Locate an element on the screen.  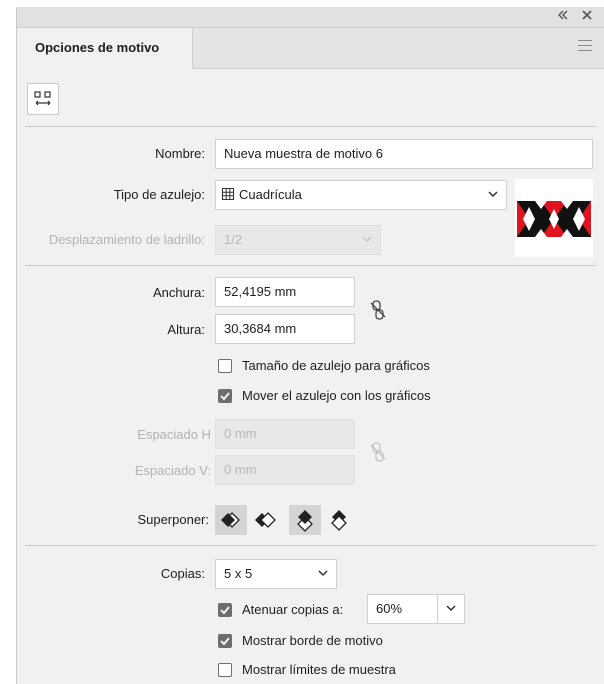
name-label: Nombre: is located at coordinates (180, 153).